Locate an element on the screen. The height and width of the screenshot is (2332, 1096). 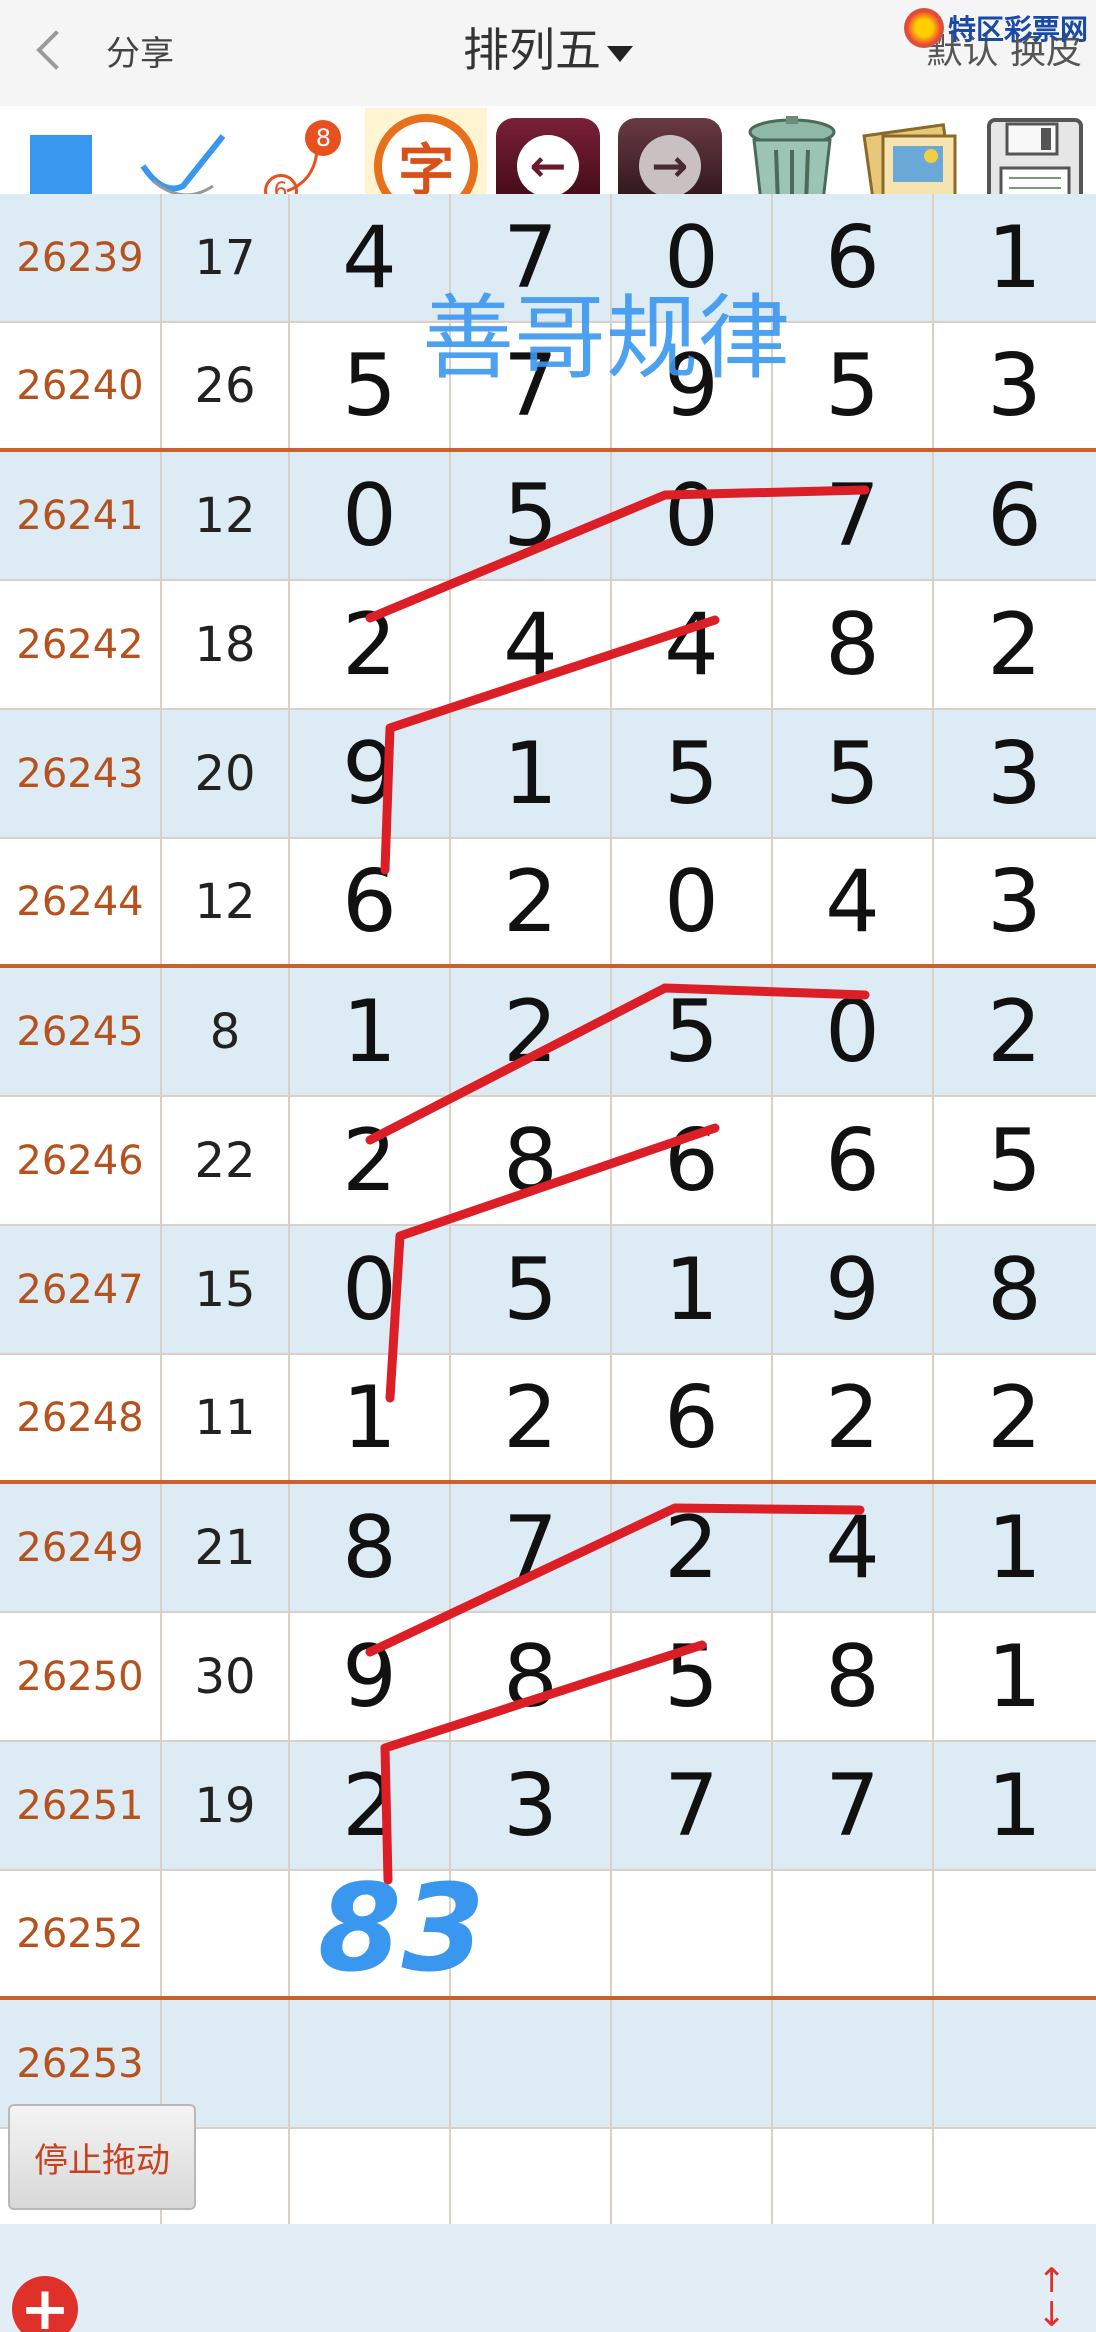
digit-cell-5: 5 is located at coordinates (1014, 1160).